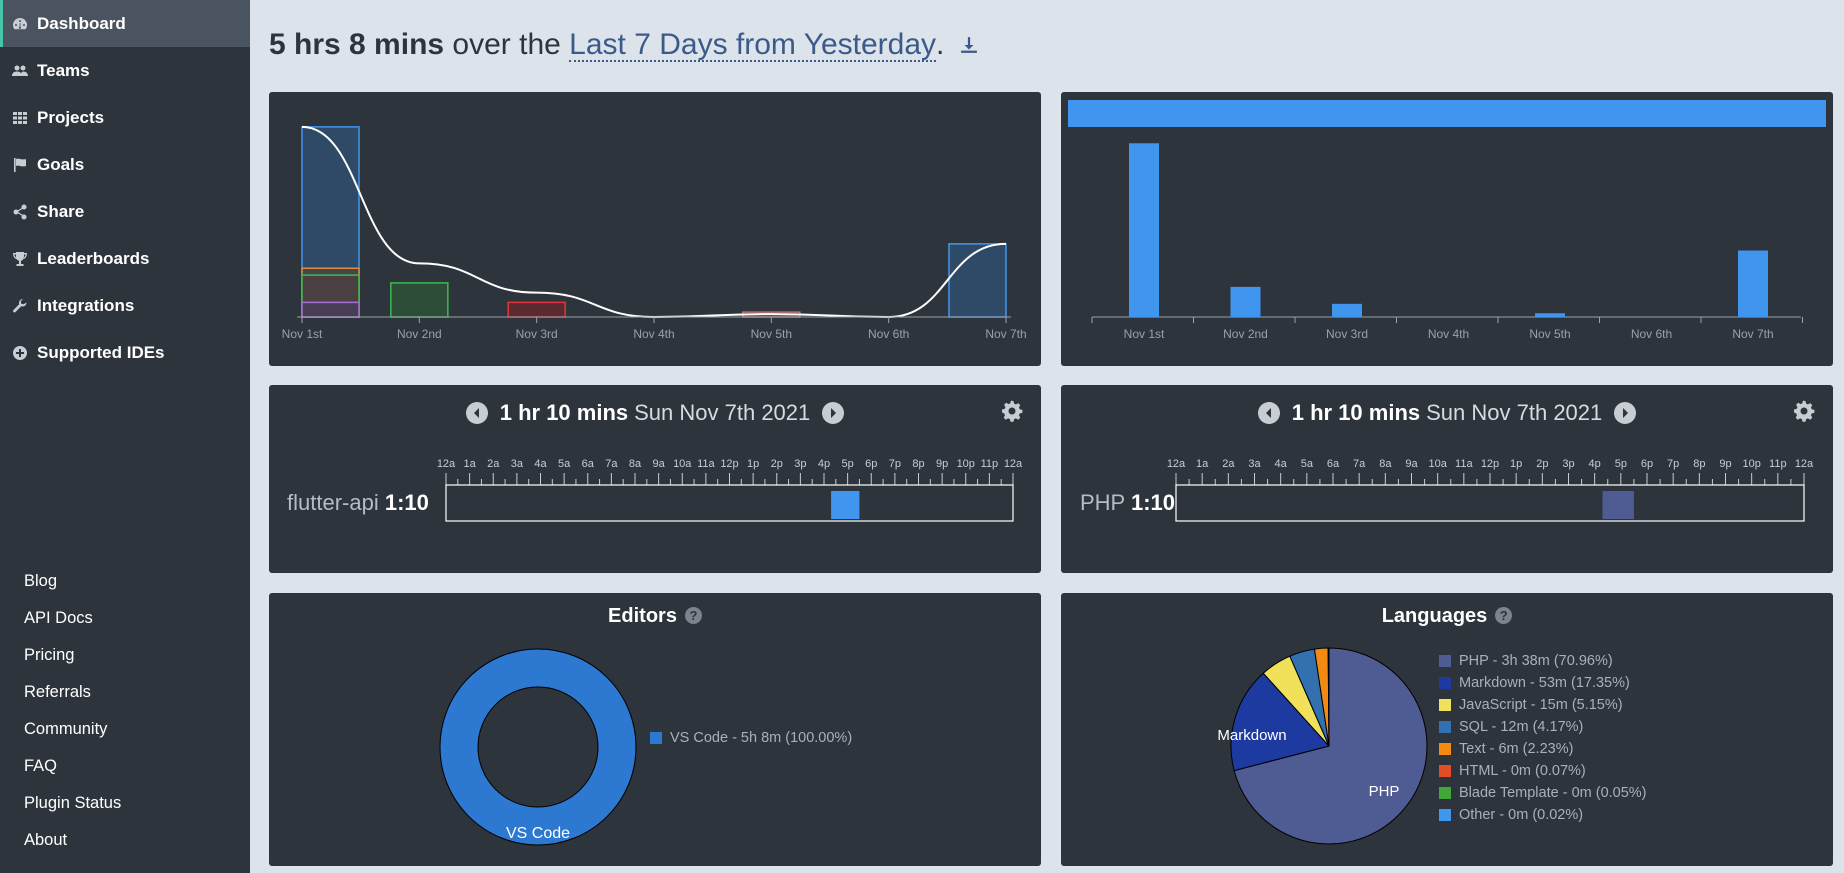 This screenshot has height=873, width=1844. What do you see at coordinates (1251, 735) in the screenshot?
I see `pie-slice-label: Markdown` at bounding box center [1251, 735].